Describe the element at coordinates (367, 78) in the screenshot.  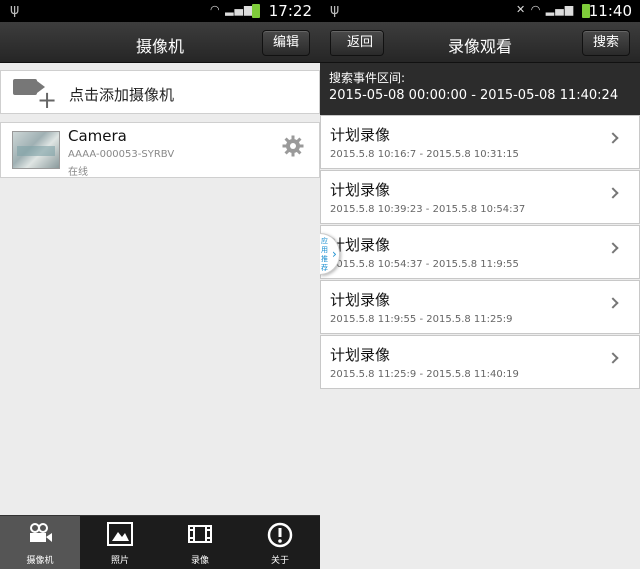
I see `search-range-label: 搜索事件区间:` at that location.